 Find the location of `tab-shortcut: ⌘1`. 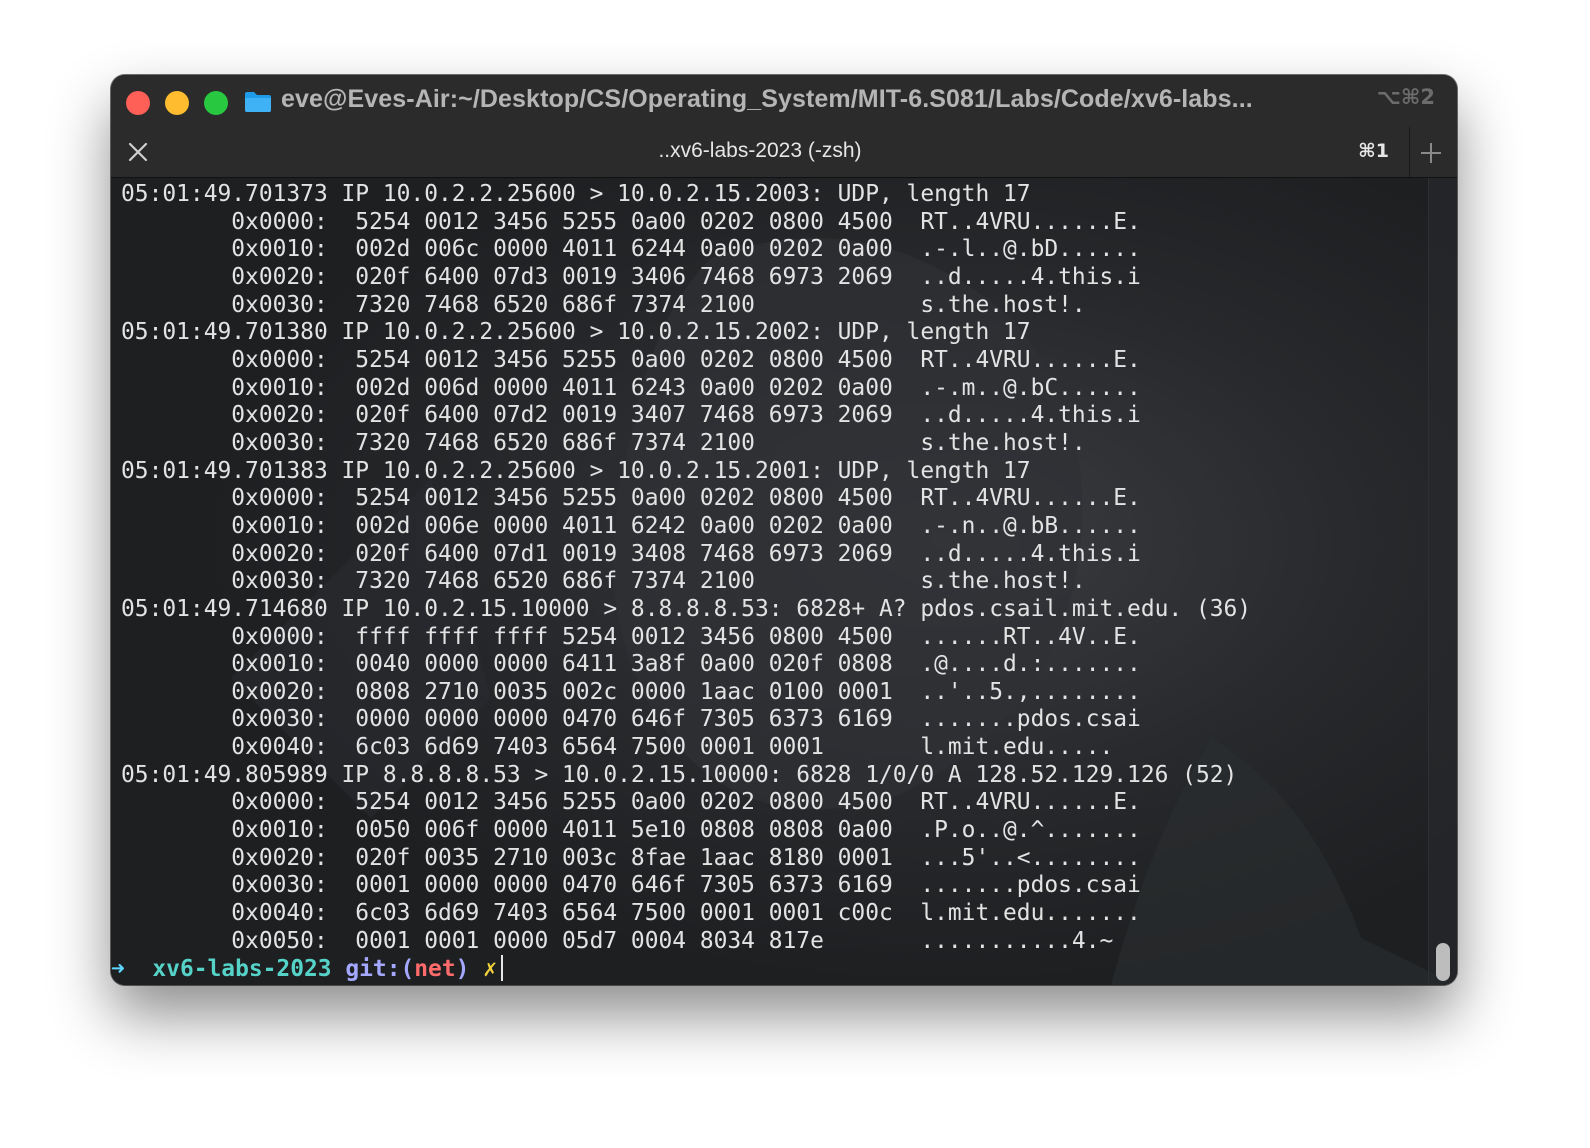

tab-shortcut: ⌘1 is located at coordinates (1373, 151).